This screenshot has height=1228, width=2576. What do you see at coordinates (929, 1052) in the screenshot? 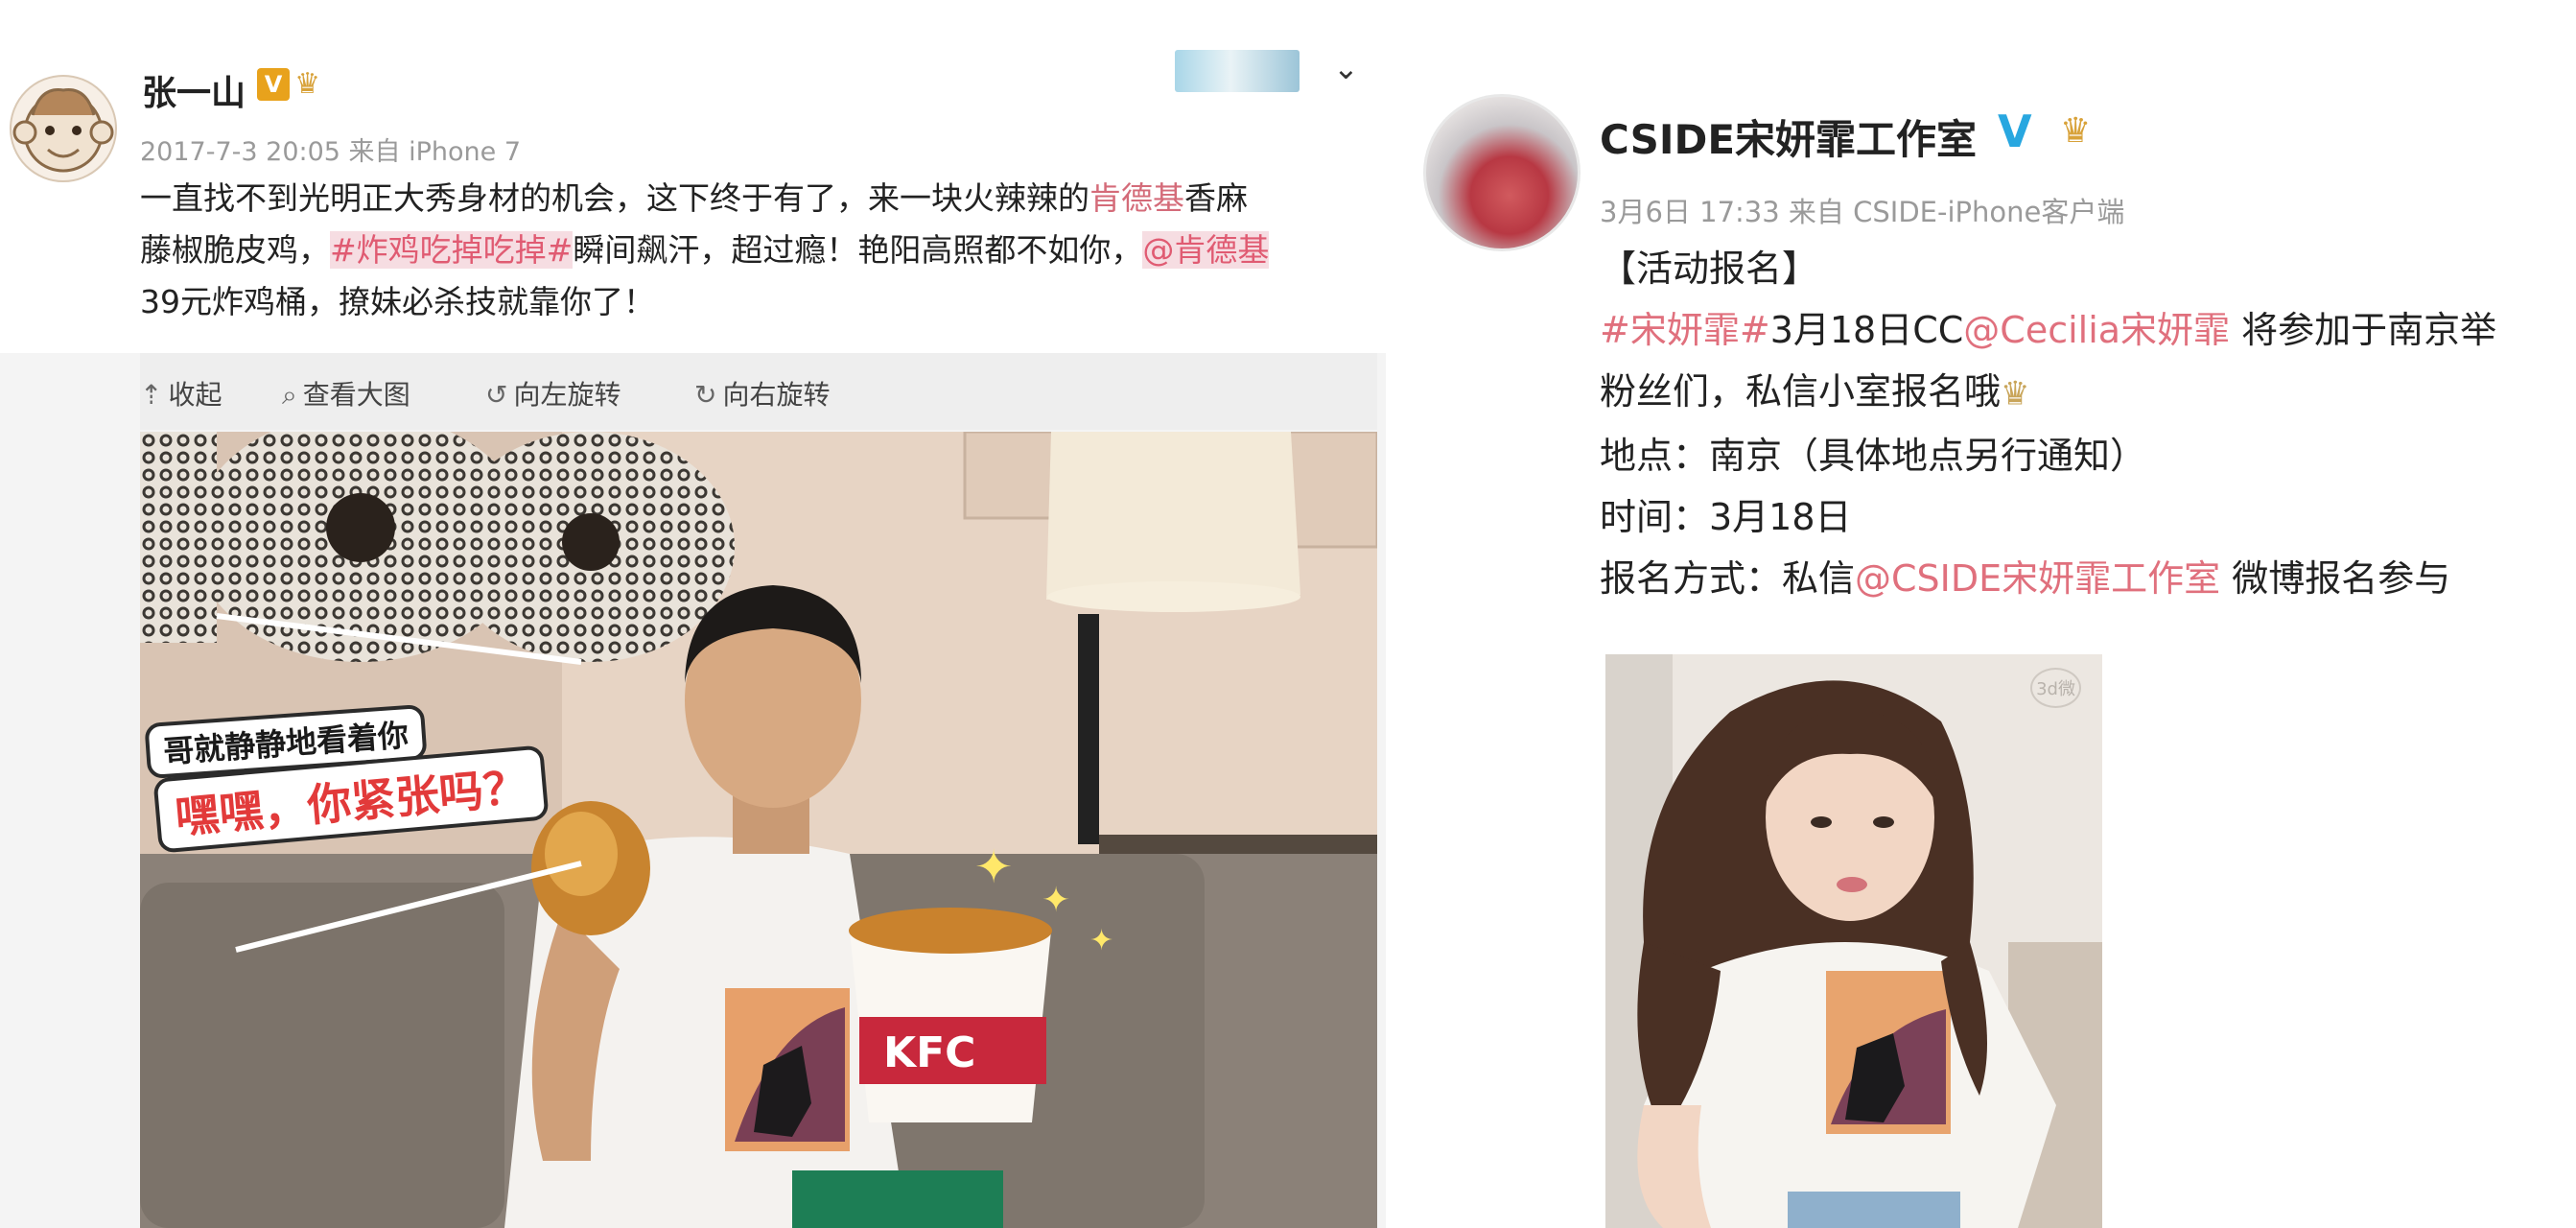
I see `kfc-logo-text: KFC` at bounding box center [929, 1052].